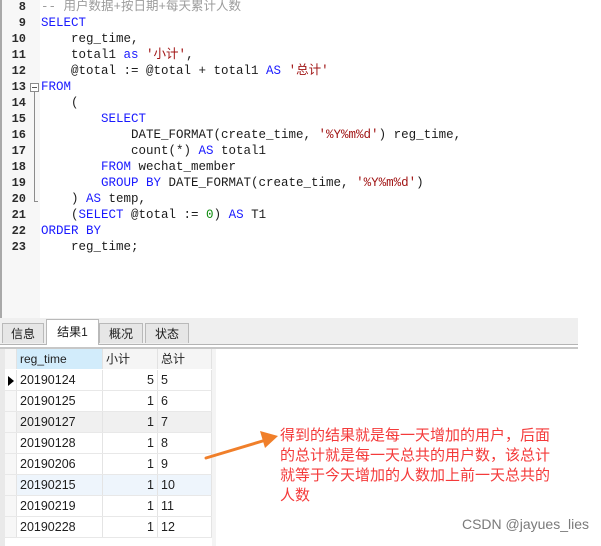 This screenshot has width=601, height=546. What do you see at coordinates (300, 39) in the screenshot?
I see `code-line: 10 reg_time,` at bounding box center [300, 39].